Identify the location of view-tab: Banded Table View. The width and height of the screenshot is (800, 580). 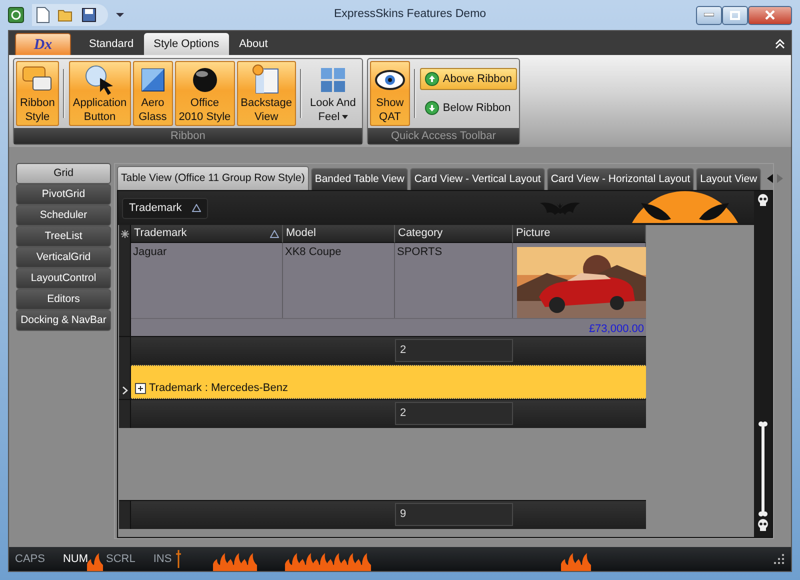
(359, 179).